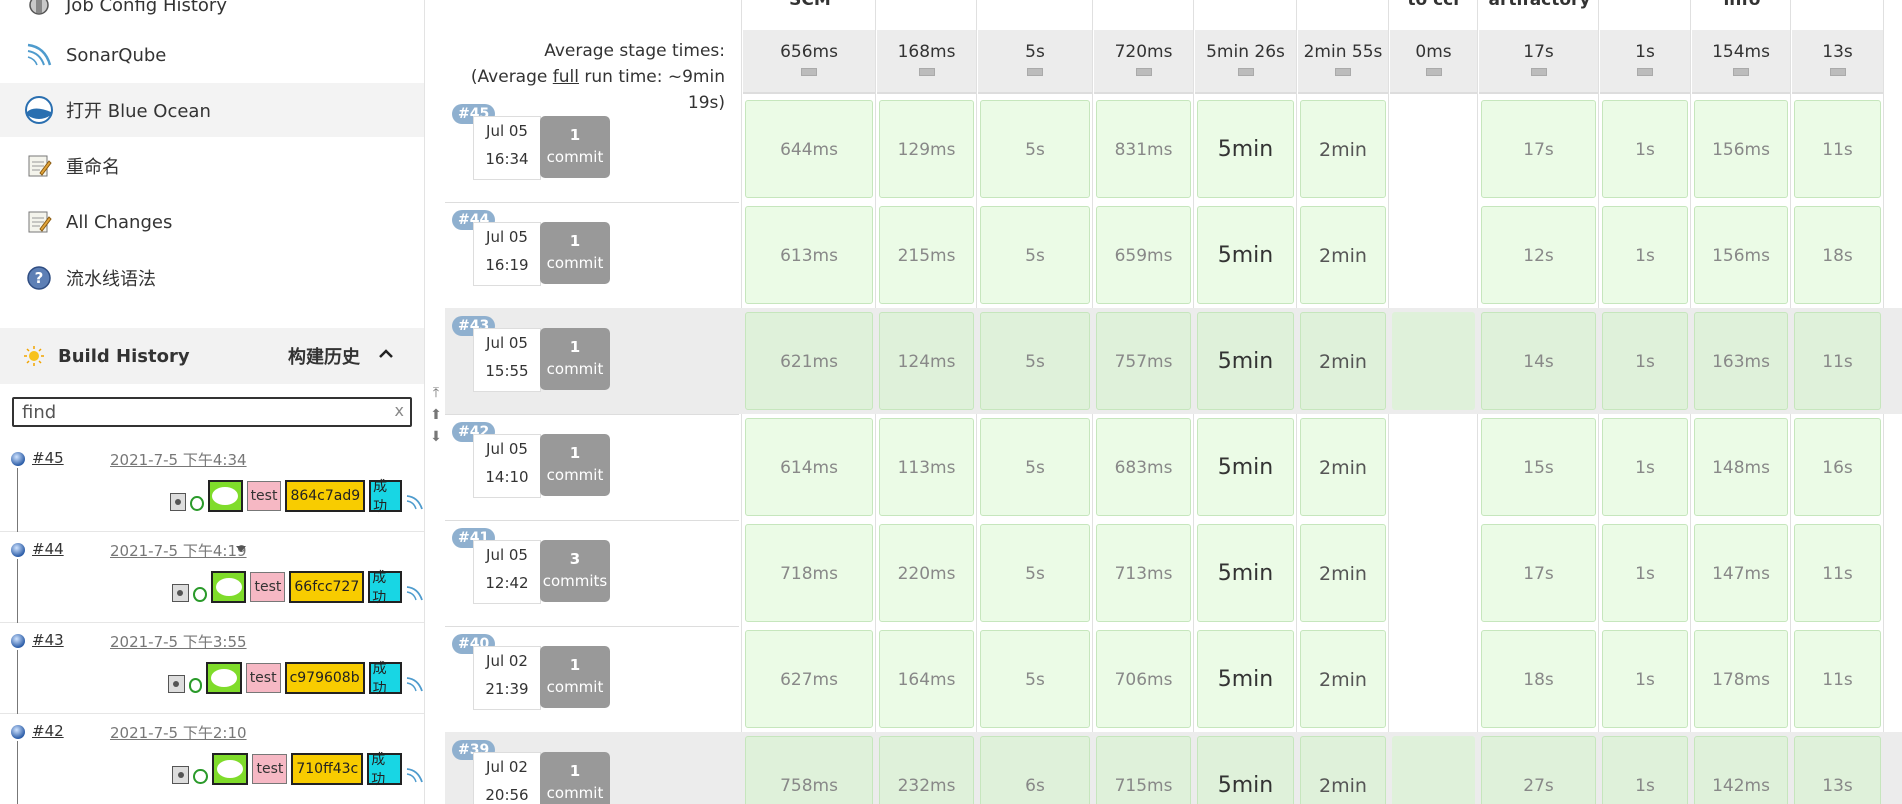 The width and height of the screenshot is (1902, 804). Describe the element at coordinates (1741, 573) in the screenshot. I see `stage-cell: 147ms` at that location.